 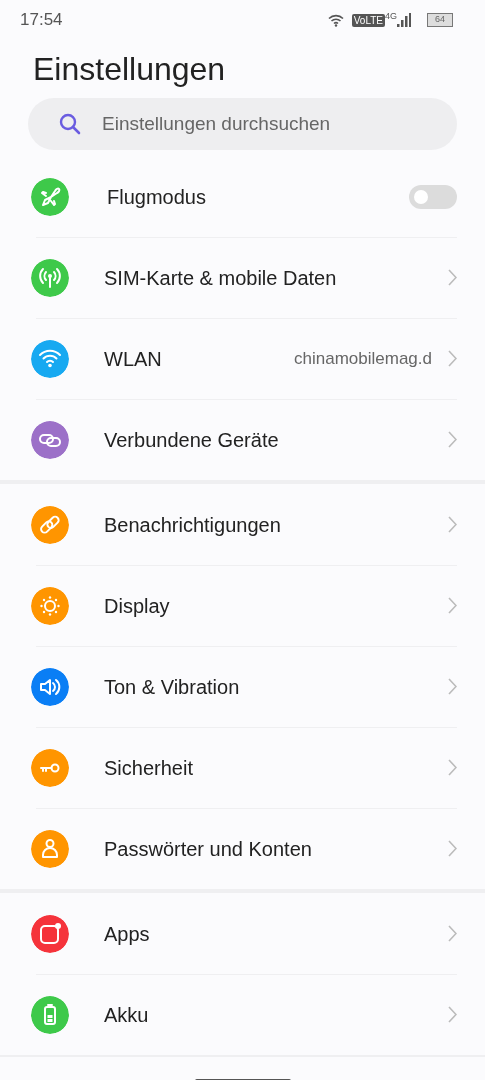 I want to click on settings-item: SIM-Karte & mobile Daten, so click(x=242, y=277).